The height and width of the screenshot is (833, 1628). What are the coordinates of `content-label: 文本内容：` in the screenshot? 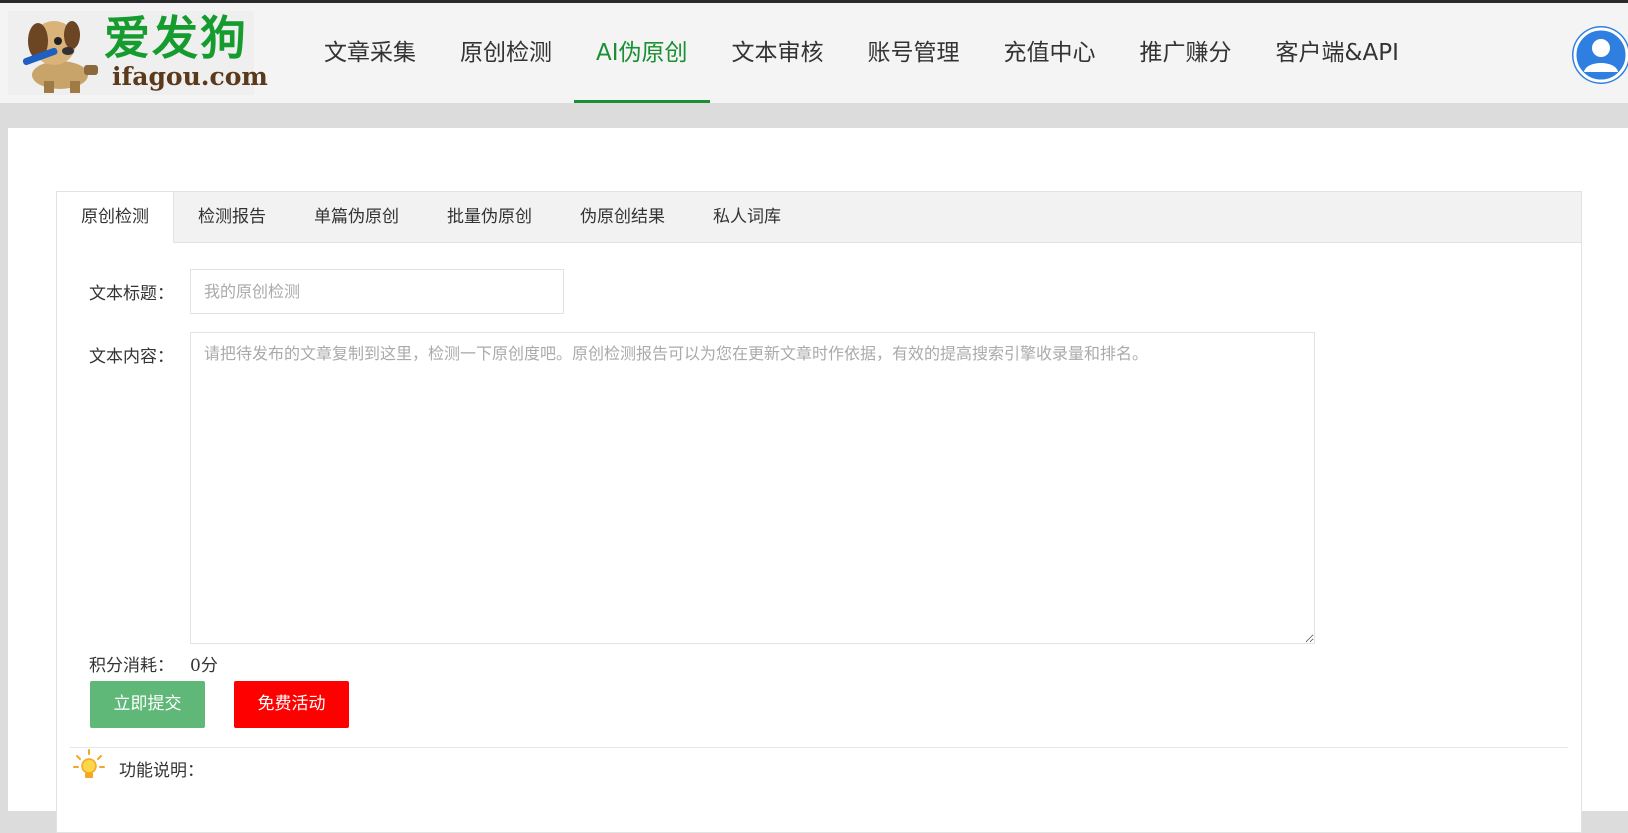 It's located at (131, 357).